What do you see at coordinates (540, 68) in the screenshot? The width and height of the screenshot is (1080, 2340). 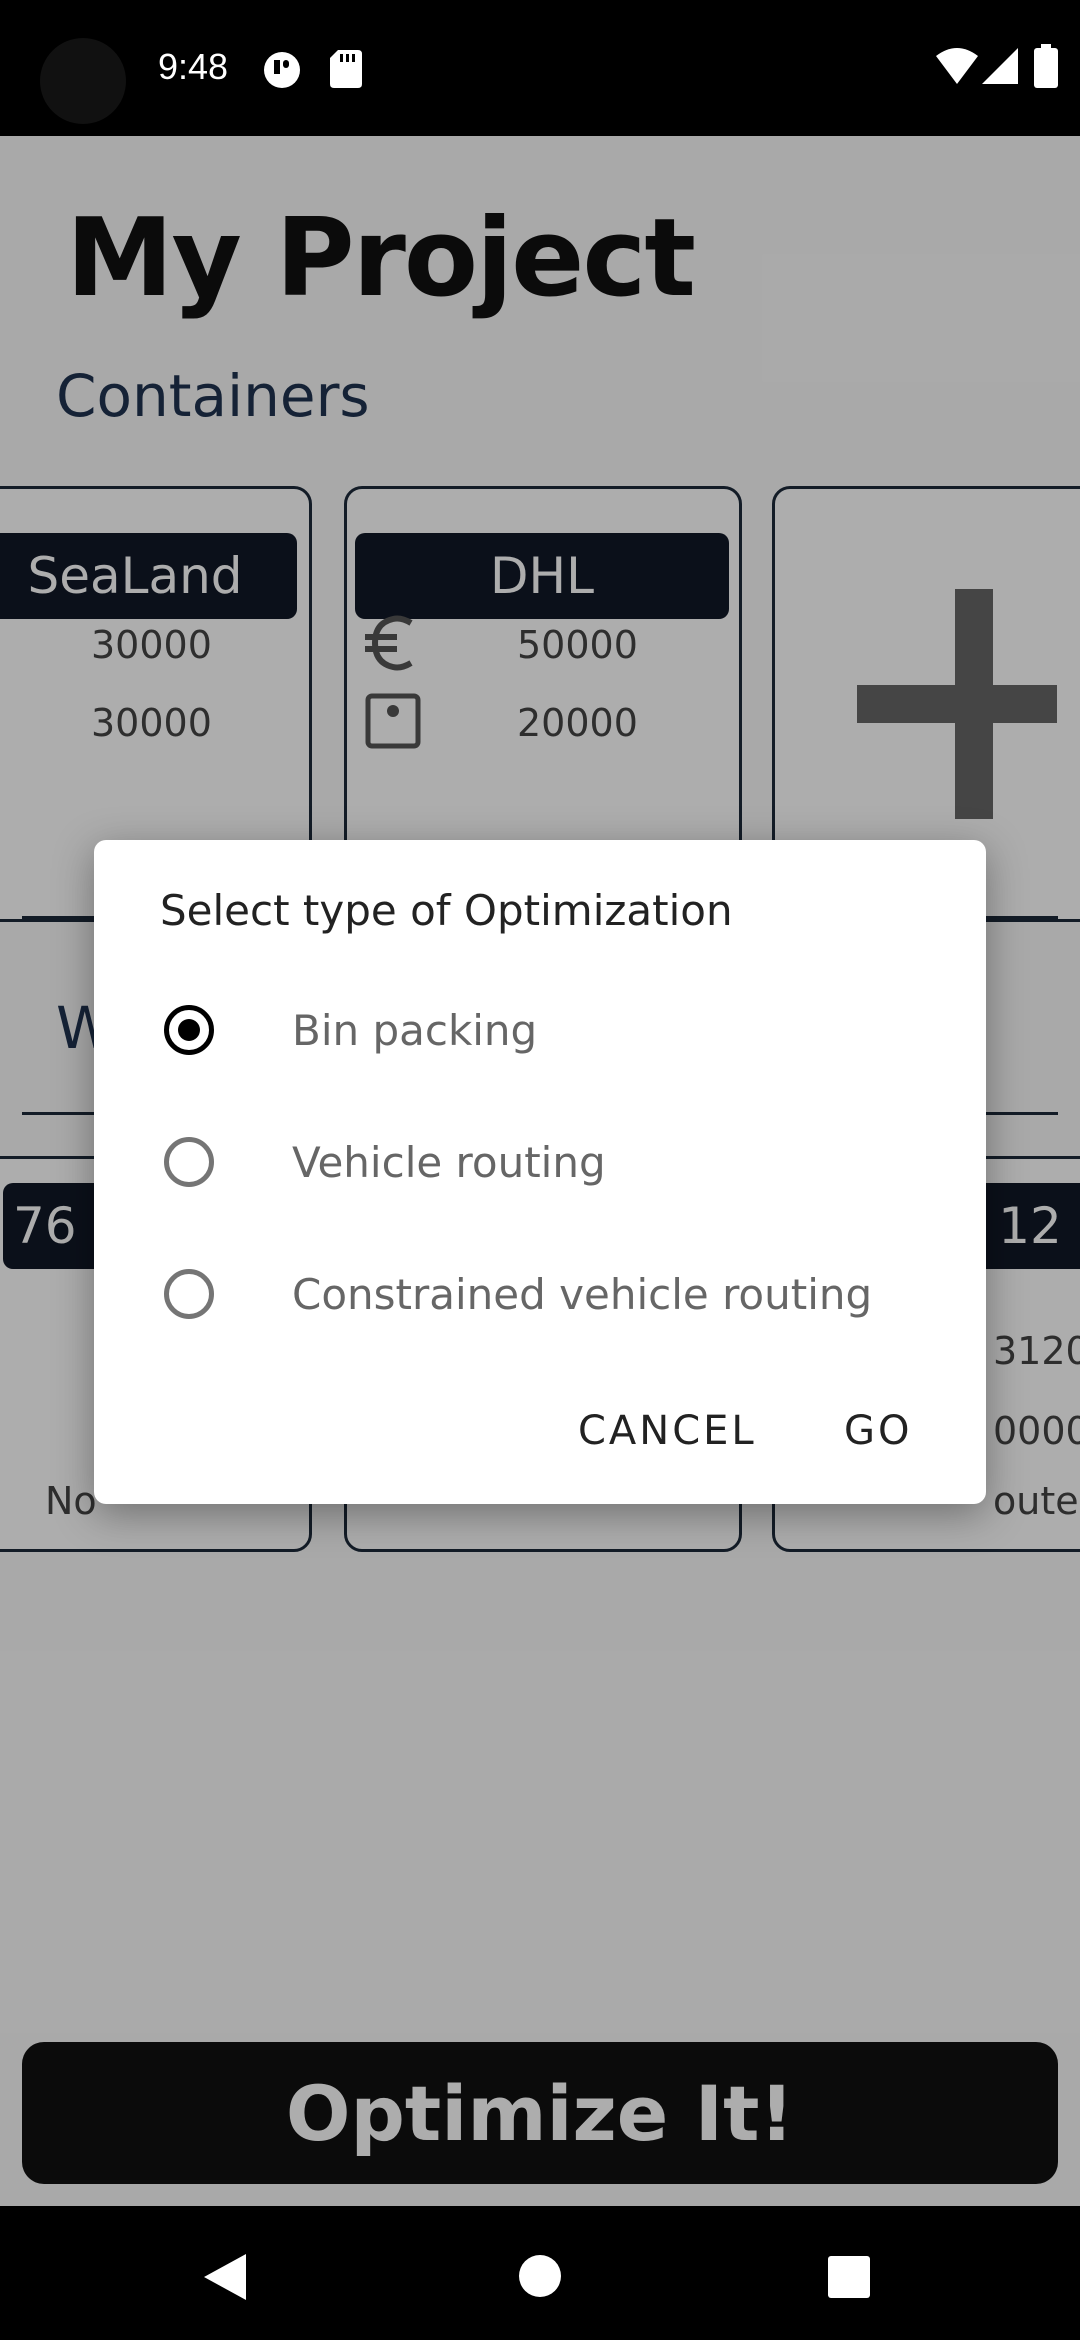 I see `status-bar: 9:48` at bounding box center [540, 68].